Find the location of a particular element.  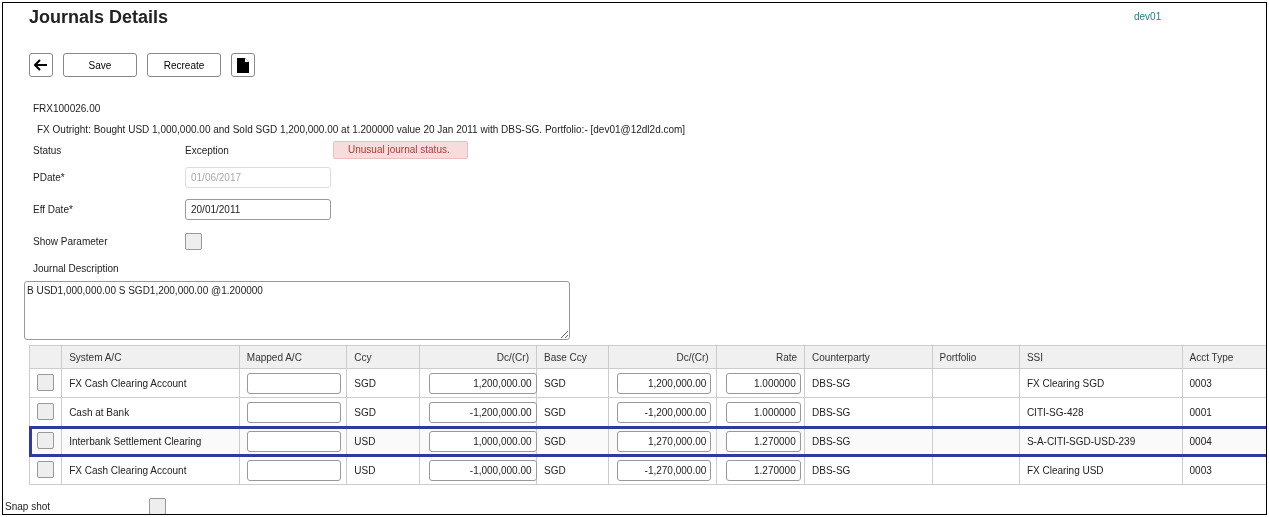

document-button is located at coordinates (243, 65).